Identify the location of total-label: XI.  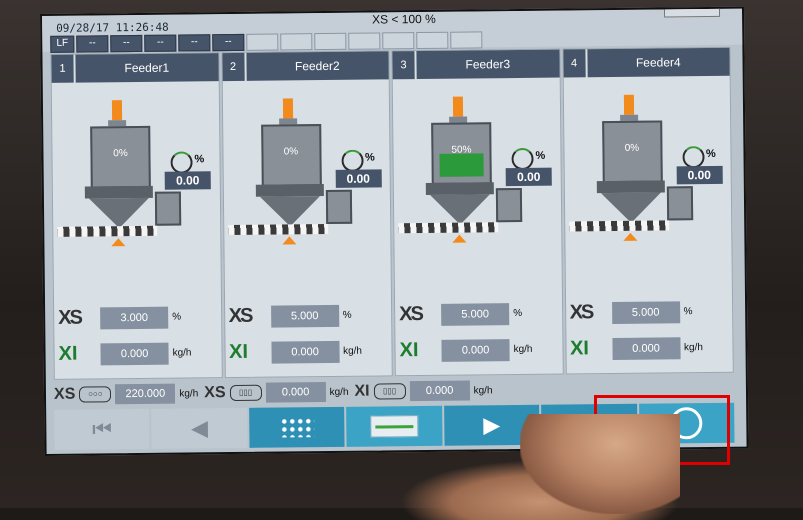
(361, 392).